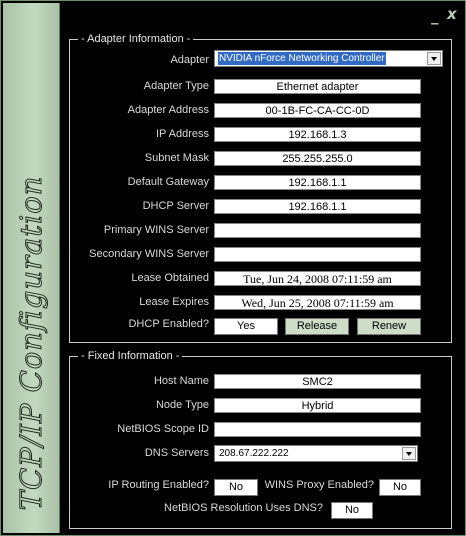 This screenshot has width=466, height=536. I want to click on side-banner: TCP/IP Configuration, so click(31, 268).